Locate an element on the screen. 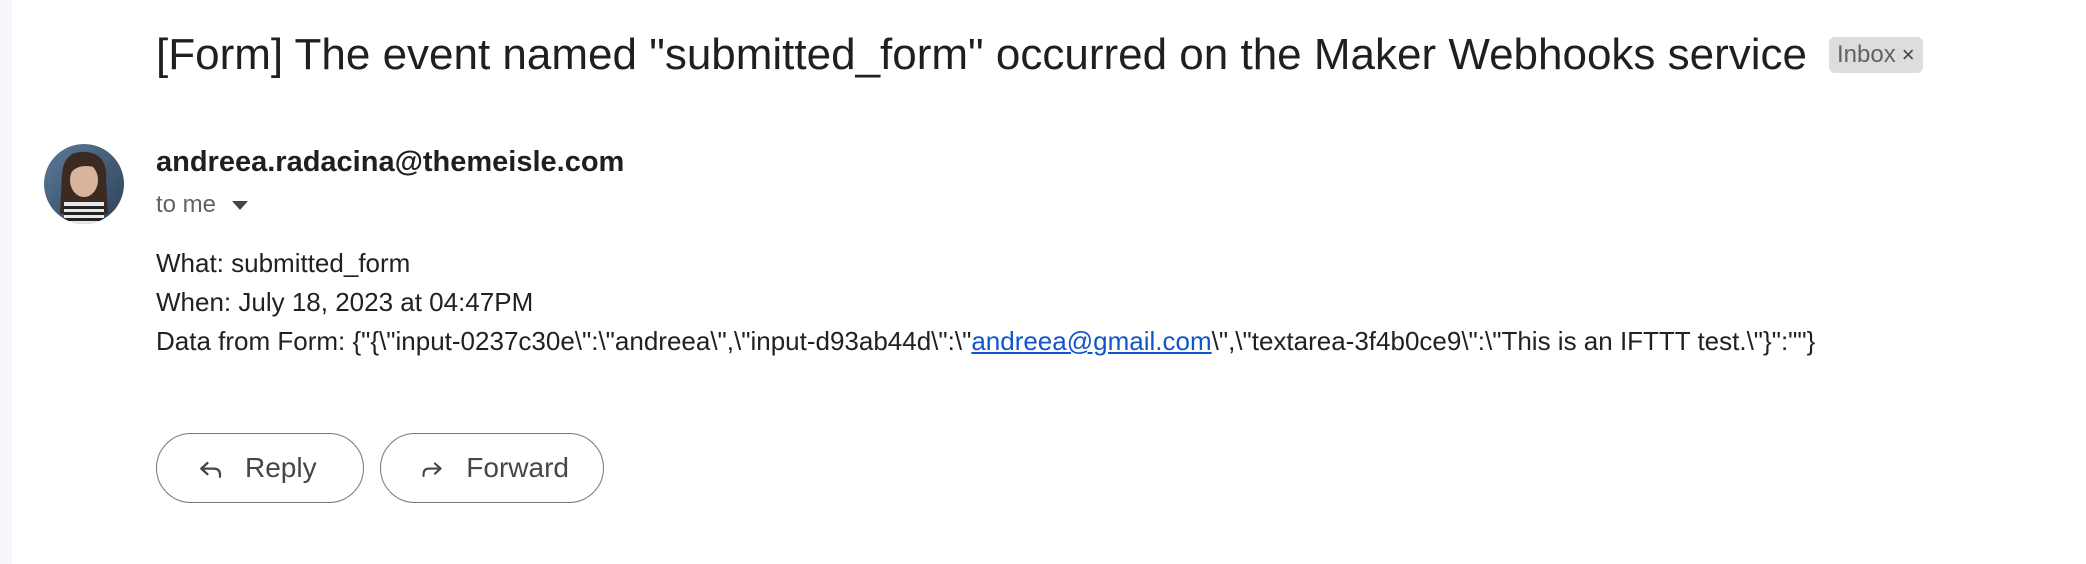 This screenshot has width=2086, height=564. body-what-line: What: submitted_form is located at coordinates (283, 263).